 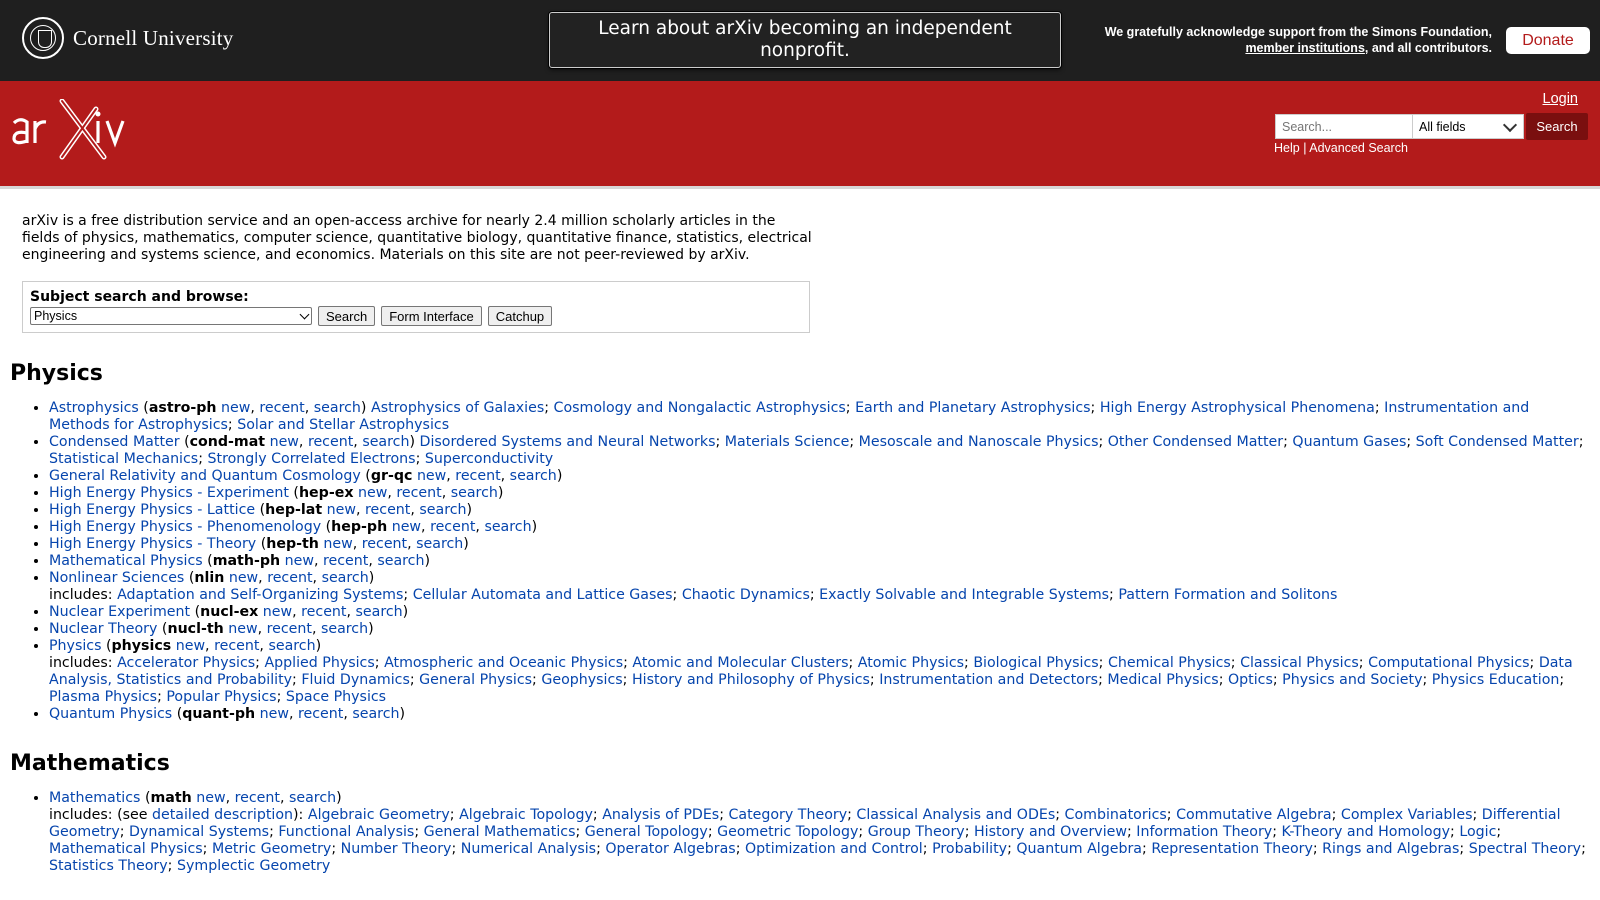 I want to click on header-search-button: Search, so click(x=1557, y=126).